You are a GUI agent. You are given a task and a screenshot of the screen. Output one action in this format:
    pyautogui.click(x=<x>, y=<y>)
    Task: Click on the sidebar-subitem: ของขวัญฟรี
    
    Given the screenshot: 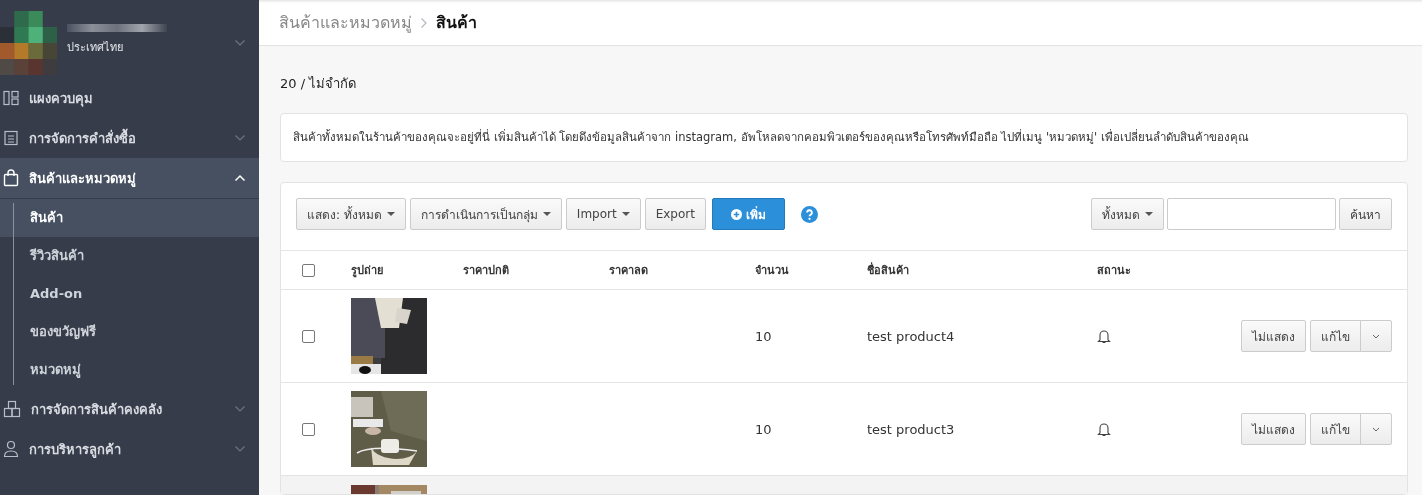 What is the action you would take?
    pyautogui.click(x=129, y=332)
    